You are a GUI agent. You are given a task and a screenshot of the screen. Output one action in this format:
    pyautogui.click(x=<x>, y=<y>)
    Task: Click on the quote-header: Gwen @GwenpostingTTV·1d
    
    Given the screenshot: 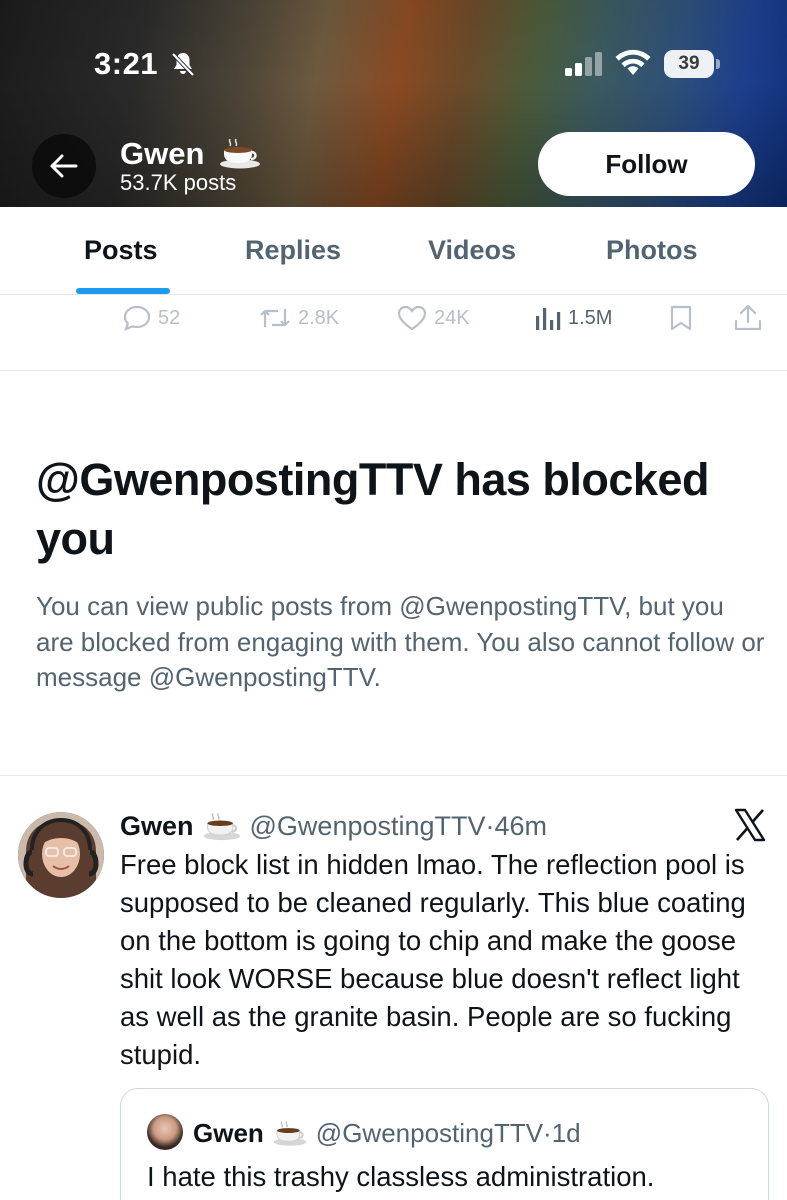 What is the action you would take?
    pyautogui.click(x=387, y=1133)
    